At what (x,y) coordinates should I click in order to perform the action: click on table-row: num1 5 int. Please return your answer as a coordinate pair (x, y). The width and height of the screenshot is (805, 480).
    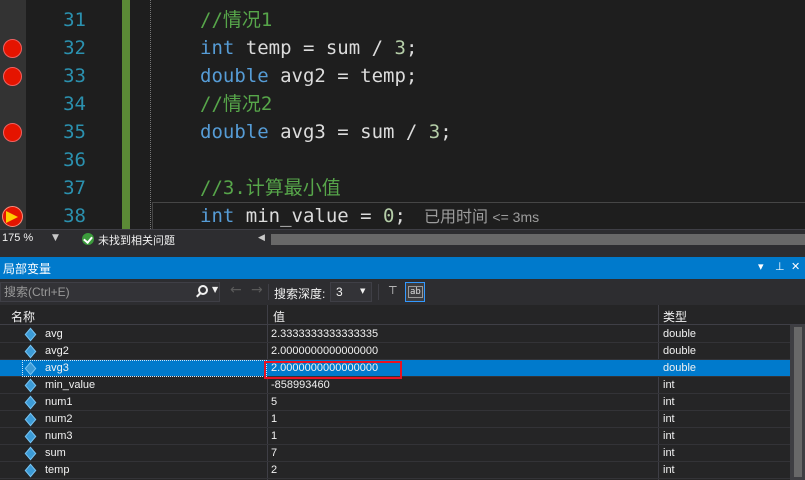
    Looking at the image, I should click on (395, 402).